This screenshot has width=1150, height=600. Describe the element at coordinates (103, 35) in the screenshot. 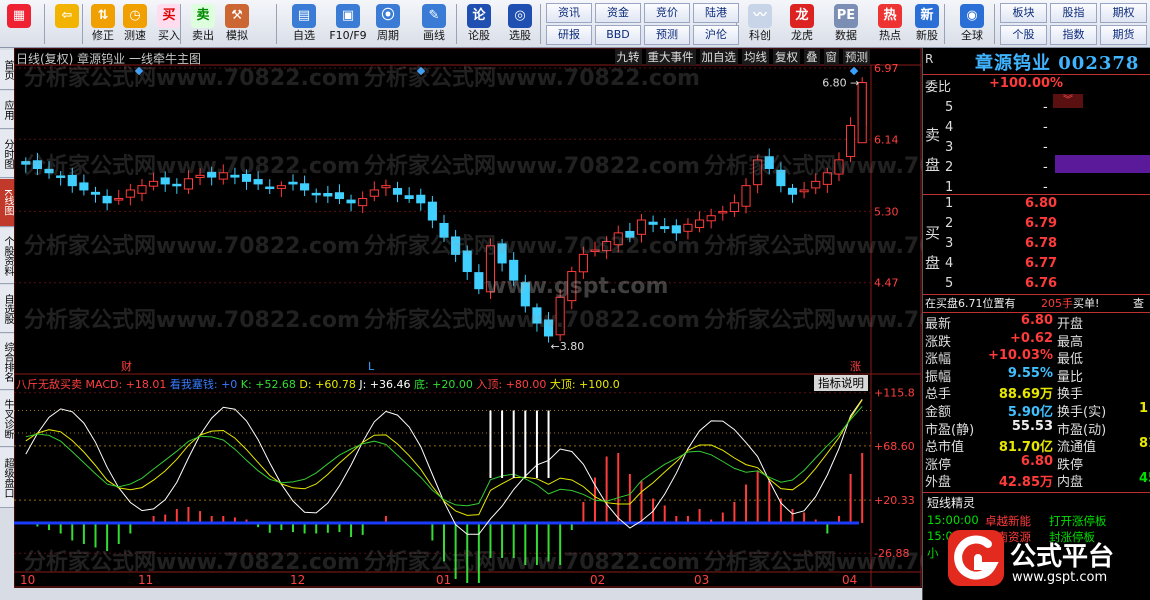

I see `toolbar-button-label: 修正` at that location.